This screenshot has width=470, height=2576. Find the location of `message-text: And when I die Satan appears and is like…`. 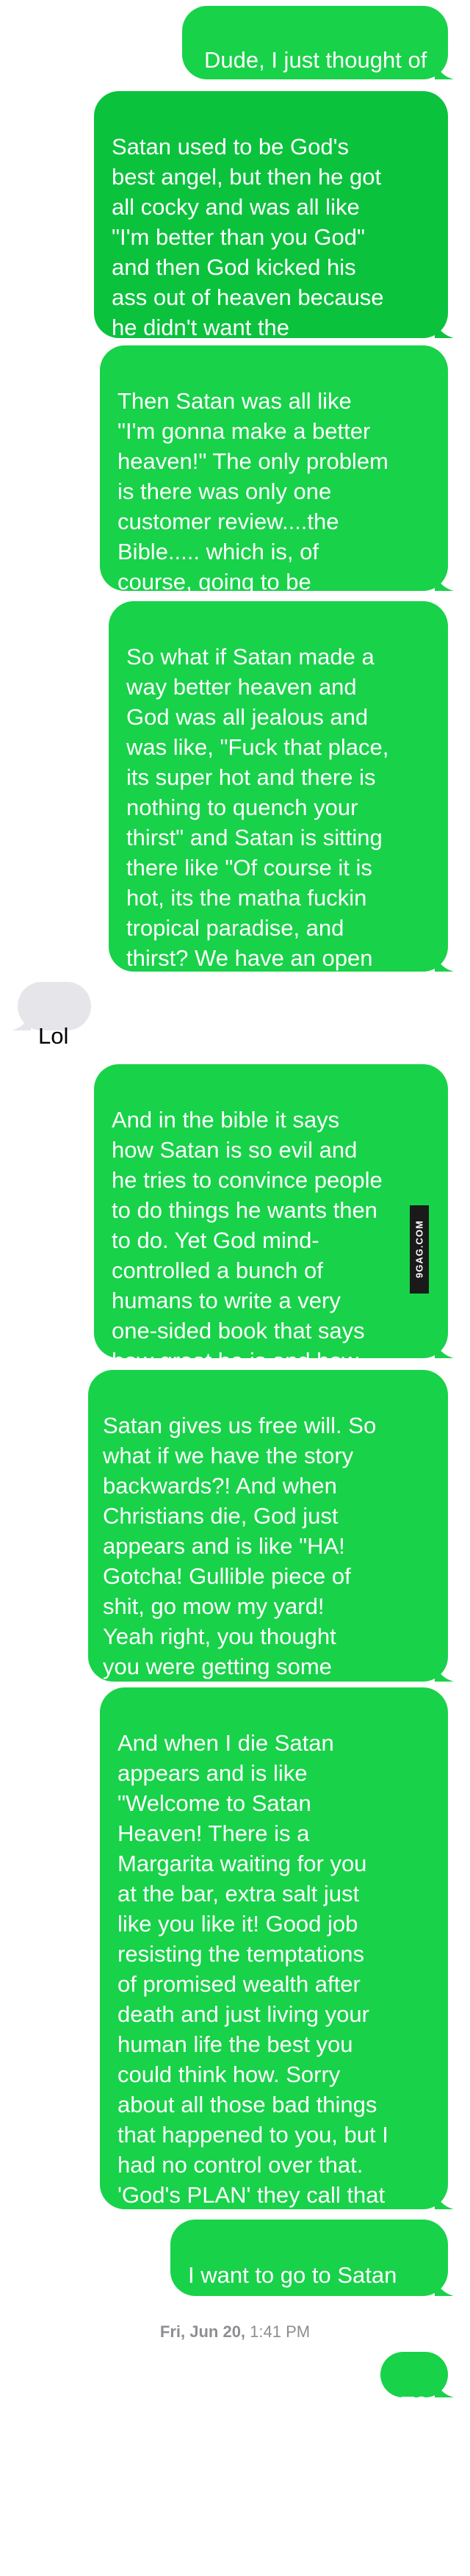

message-text: And when I die Satan appears and is like… is located at coordinates (253, 1999).